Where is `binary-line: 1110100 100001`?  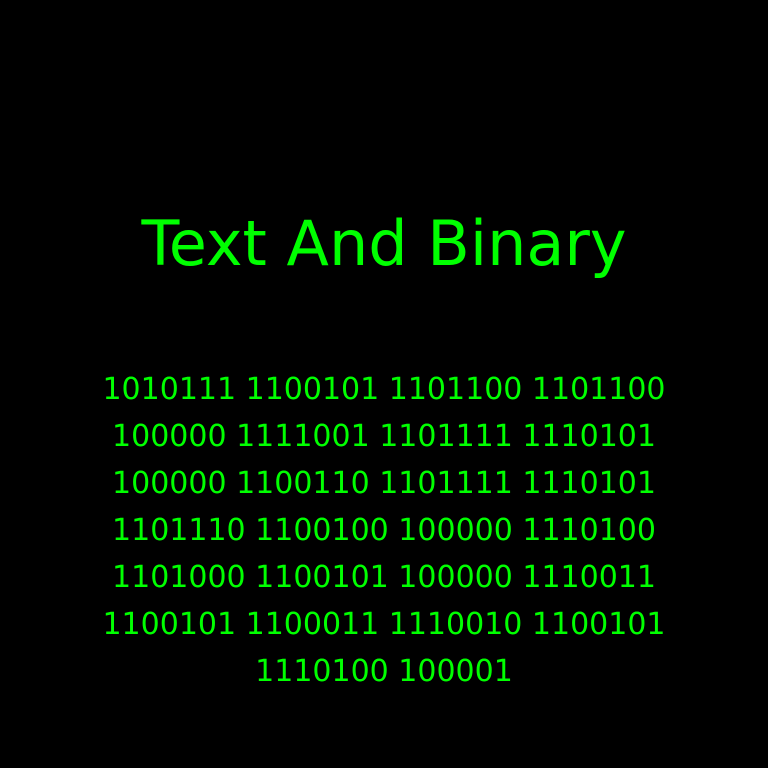
binary-line: 1110100 100001 is located at coordinates (384, 671).